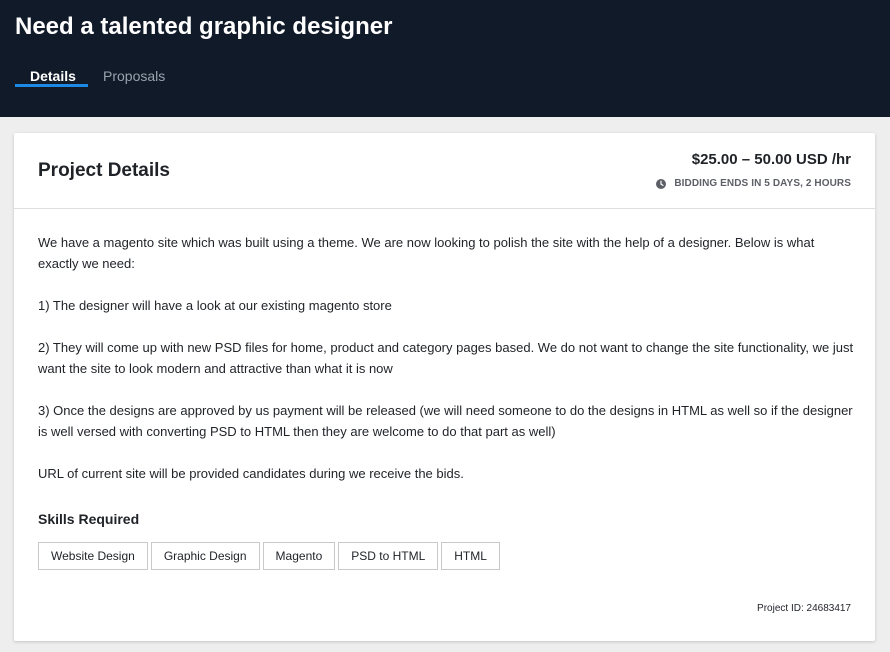 This screenshot has height=652, width=890. What do you see at coordinates (204, 26) in the screenshot?
I see `project-title: Need a talented graphic designer` at bounding box center [204, 26].